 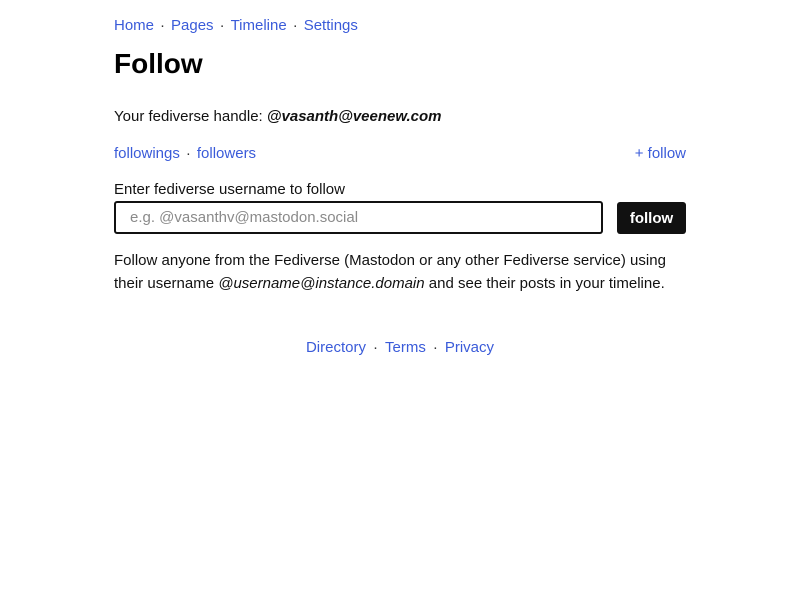 What do you see at coordinates (651, 218) in the screenshot?
I see `follow-button: follow` at bounding box center [651, 218].